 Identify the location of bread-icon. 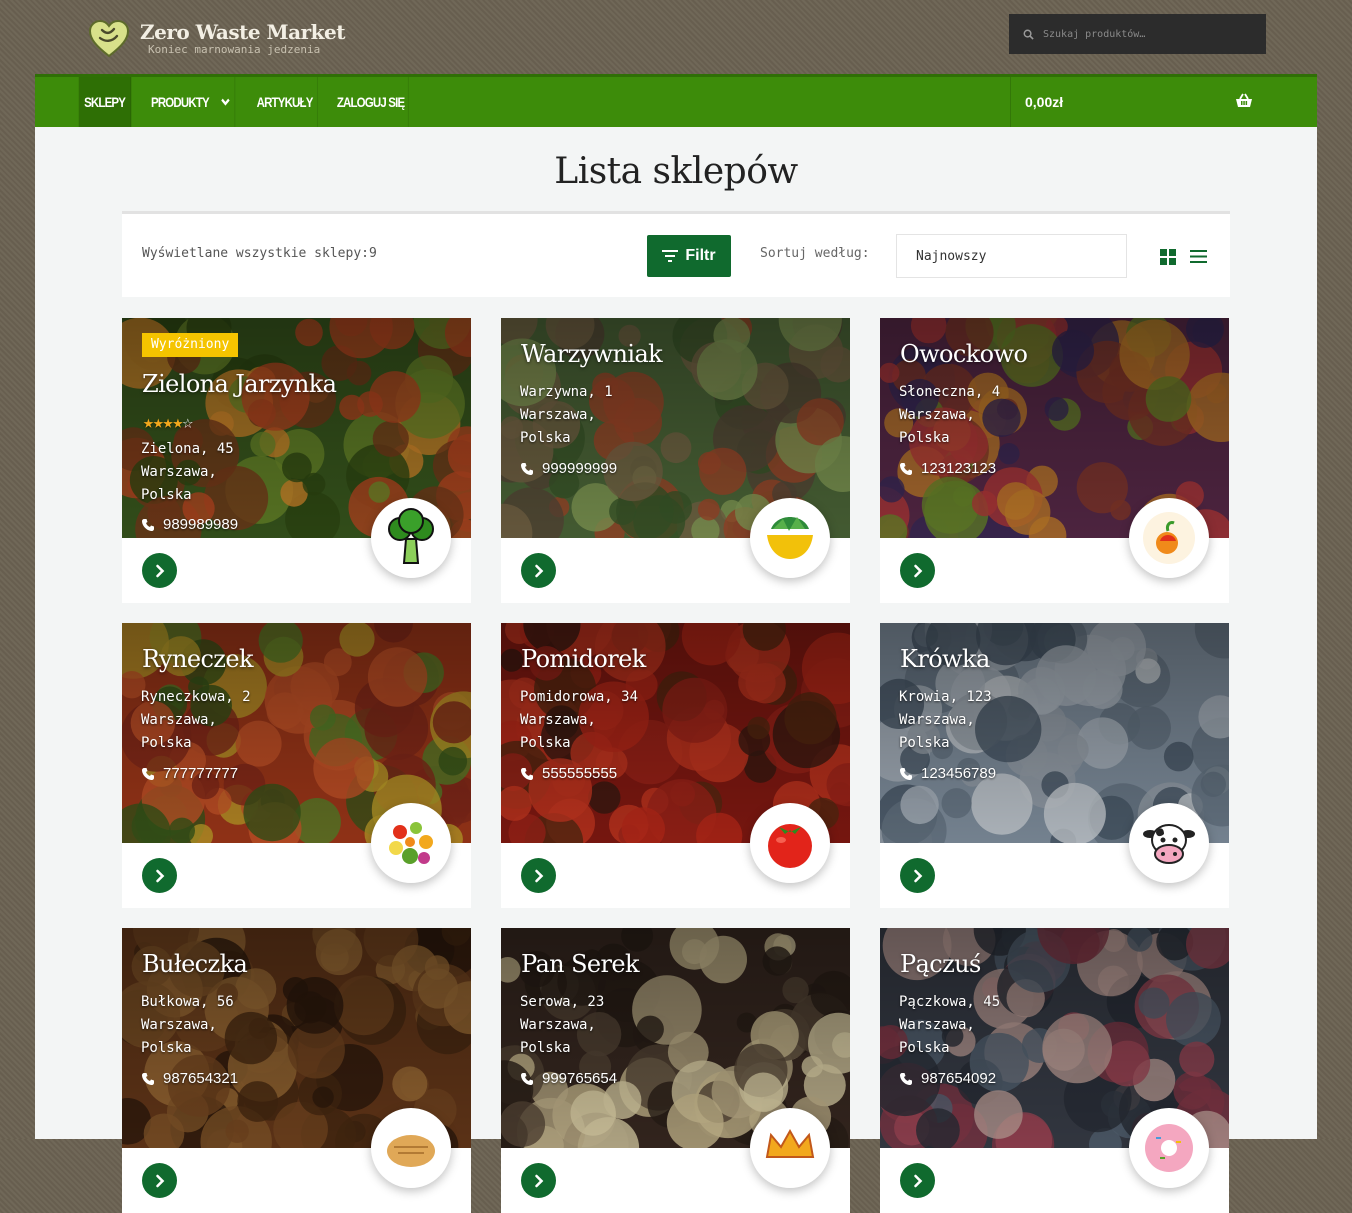
(411, 1151).